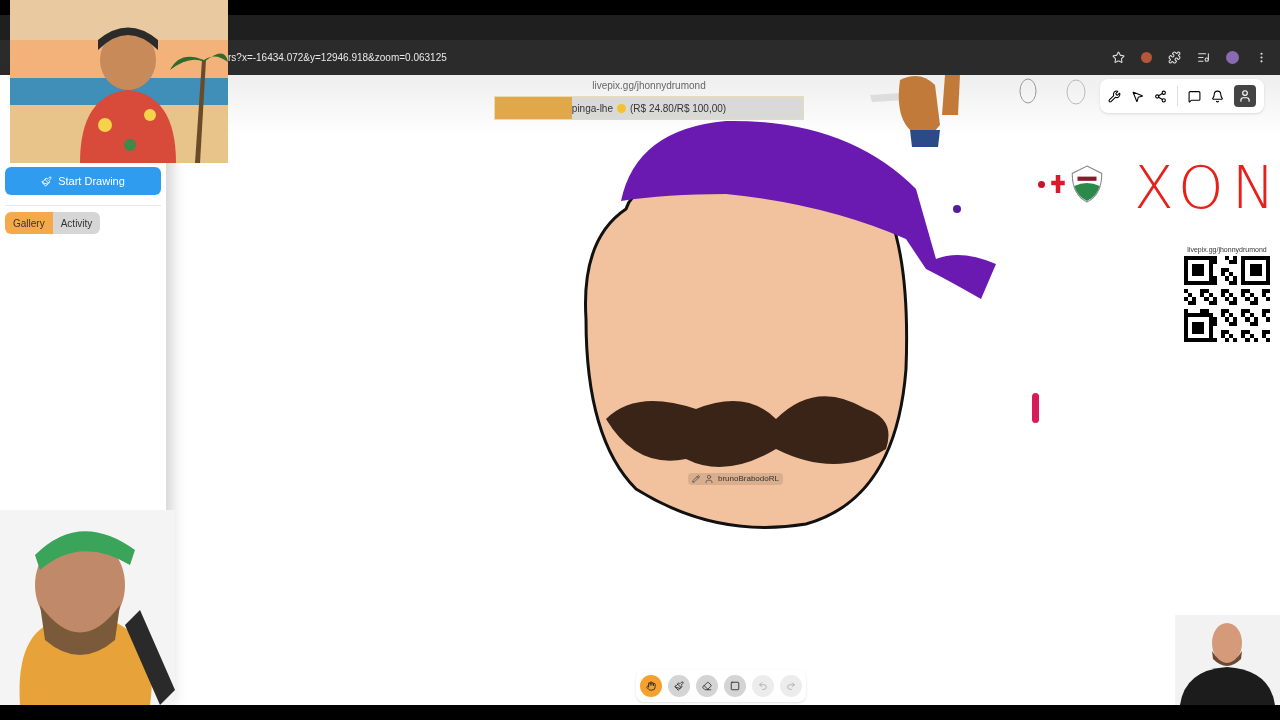  Describe the element at coordinates (1035, 408) in the screenshot. I see `brush-stroke` at that location.